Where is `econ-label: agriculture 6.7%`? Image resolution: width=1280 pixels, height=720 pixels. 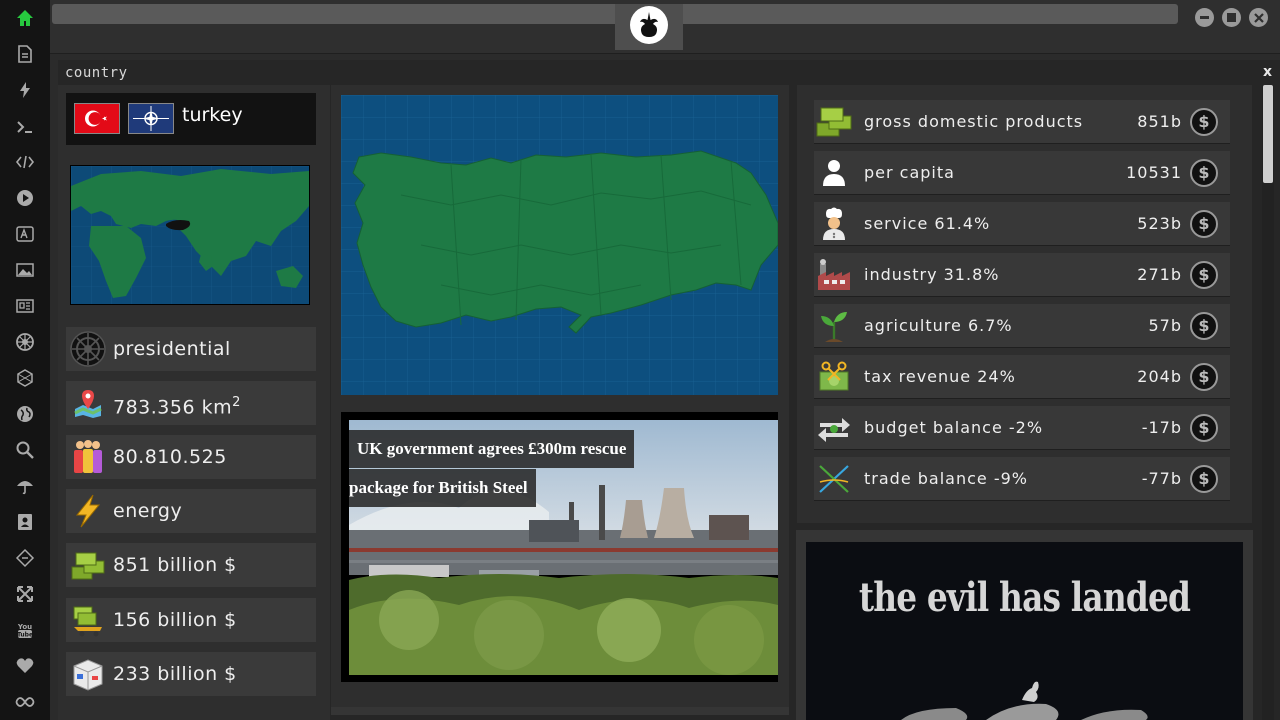
econ-label: agriculture 6.7% is located at coordinates (938, 325).